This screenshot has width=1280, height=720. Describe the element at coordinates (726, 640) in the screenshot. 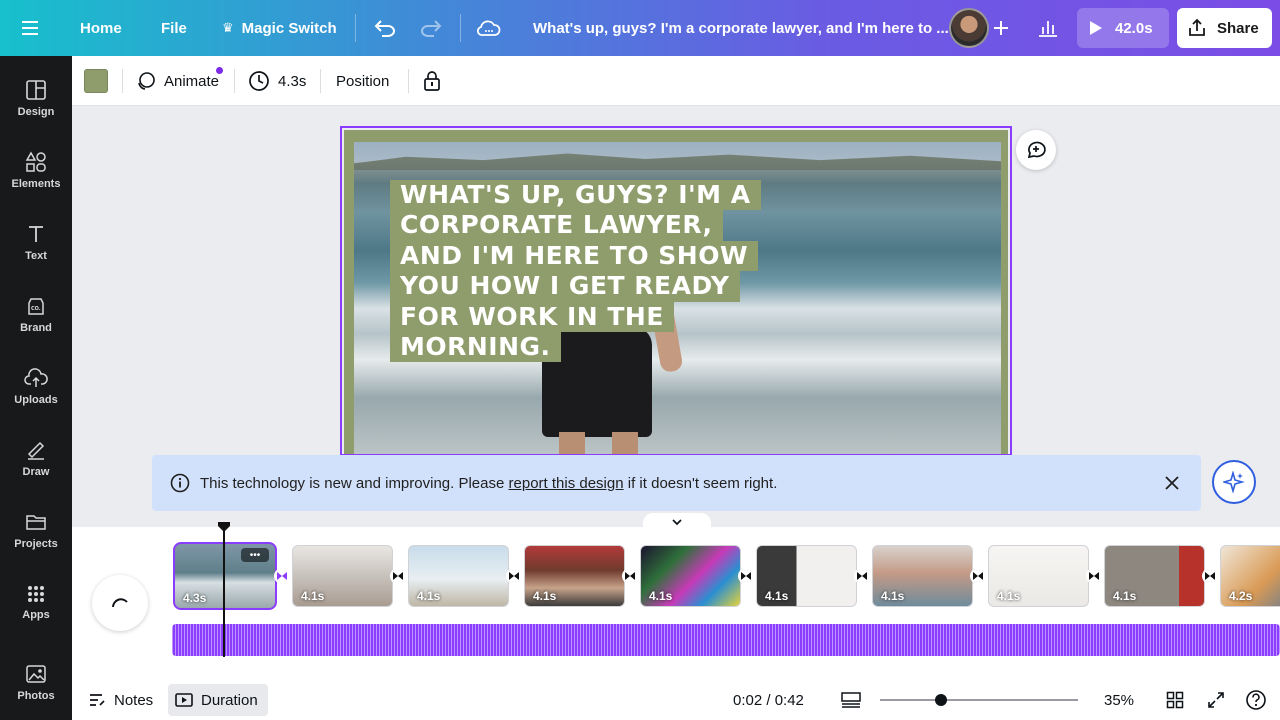

I see `audio-track` at that location.